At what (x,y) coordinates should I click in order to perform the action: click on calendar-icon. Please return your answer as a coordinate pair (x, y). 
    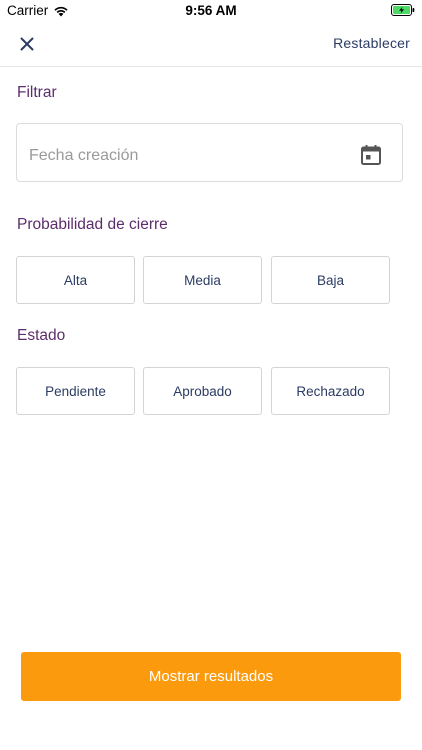
    Looking at the image, I should click on (371, 155).